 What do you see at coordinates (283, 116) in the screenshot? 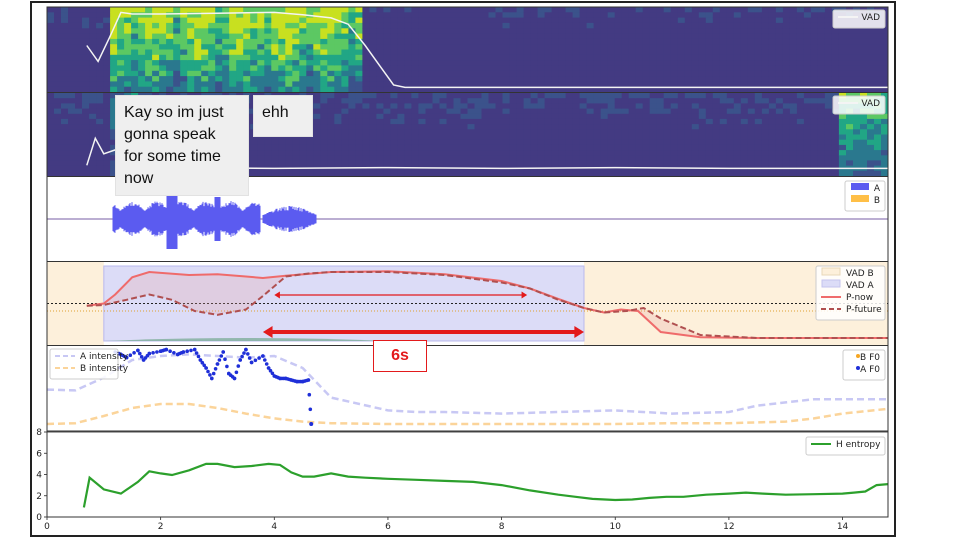
I see `transcript-callout-b: ehh` at bounding box center [283, 116].